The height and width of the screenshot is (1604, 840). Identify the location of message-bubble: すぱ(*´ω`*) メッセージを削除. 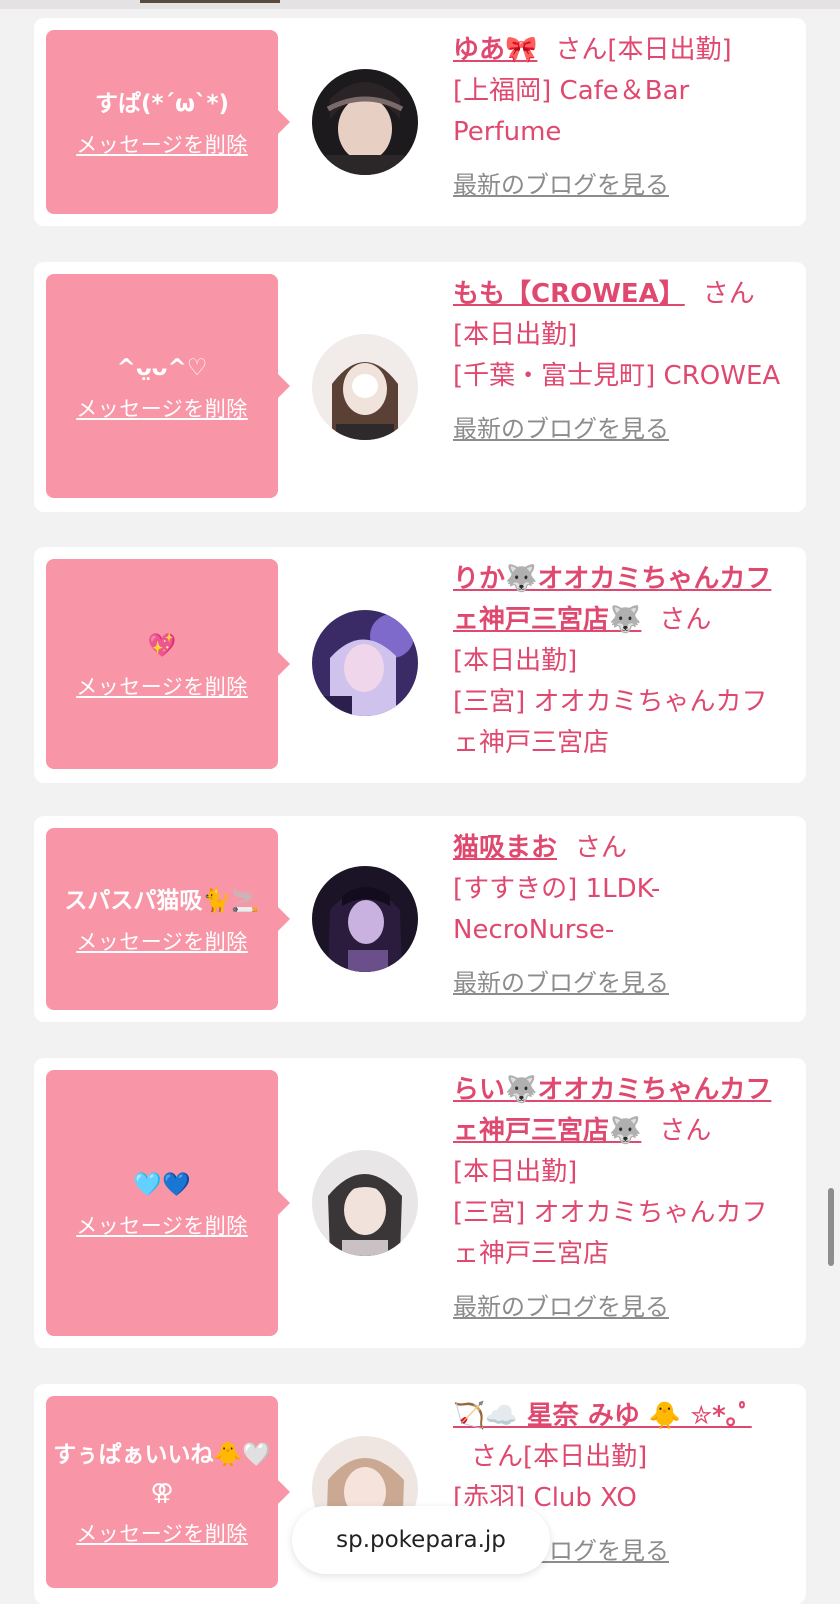
(168, 122).